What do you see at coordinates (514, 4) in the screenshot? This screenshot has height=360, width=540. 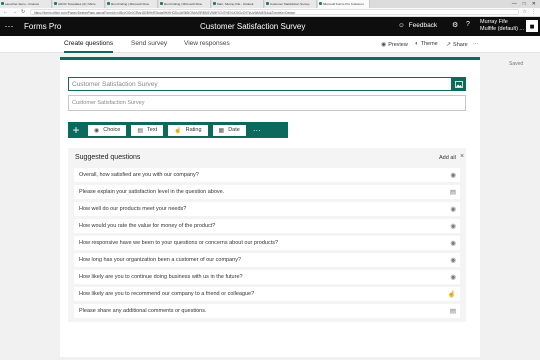 I see `minimize-icon: —` at bounding box center [514, 4].